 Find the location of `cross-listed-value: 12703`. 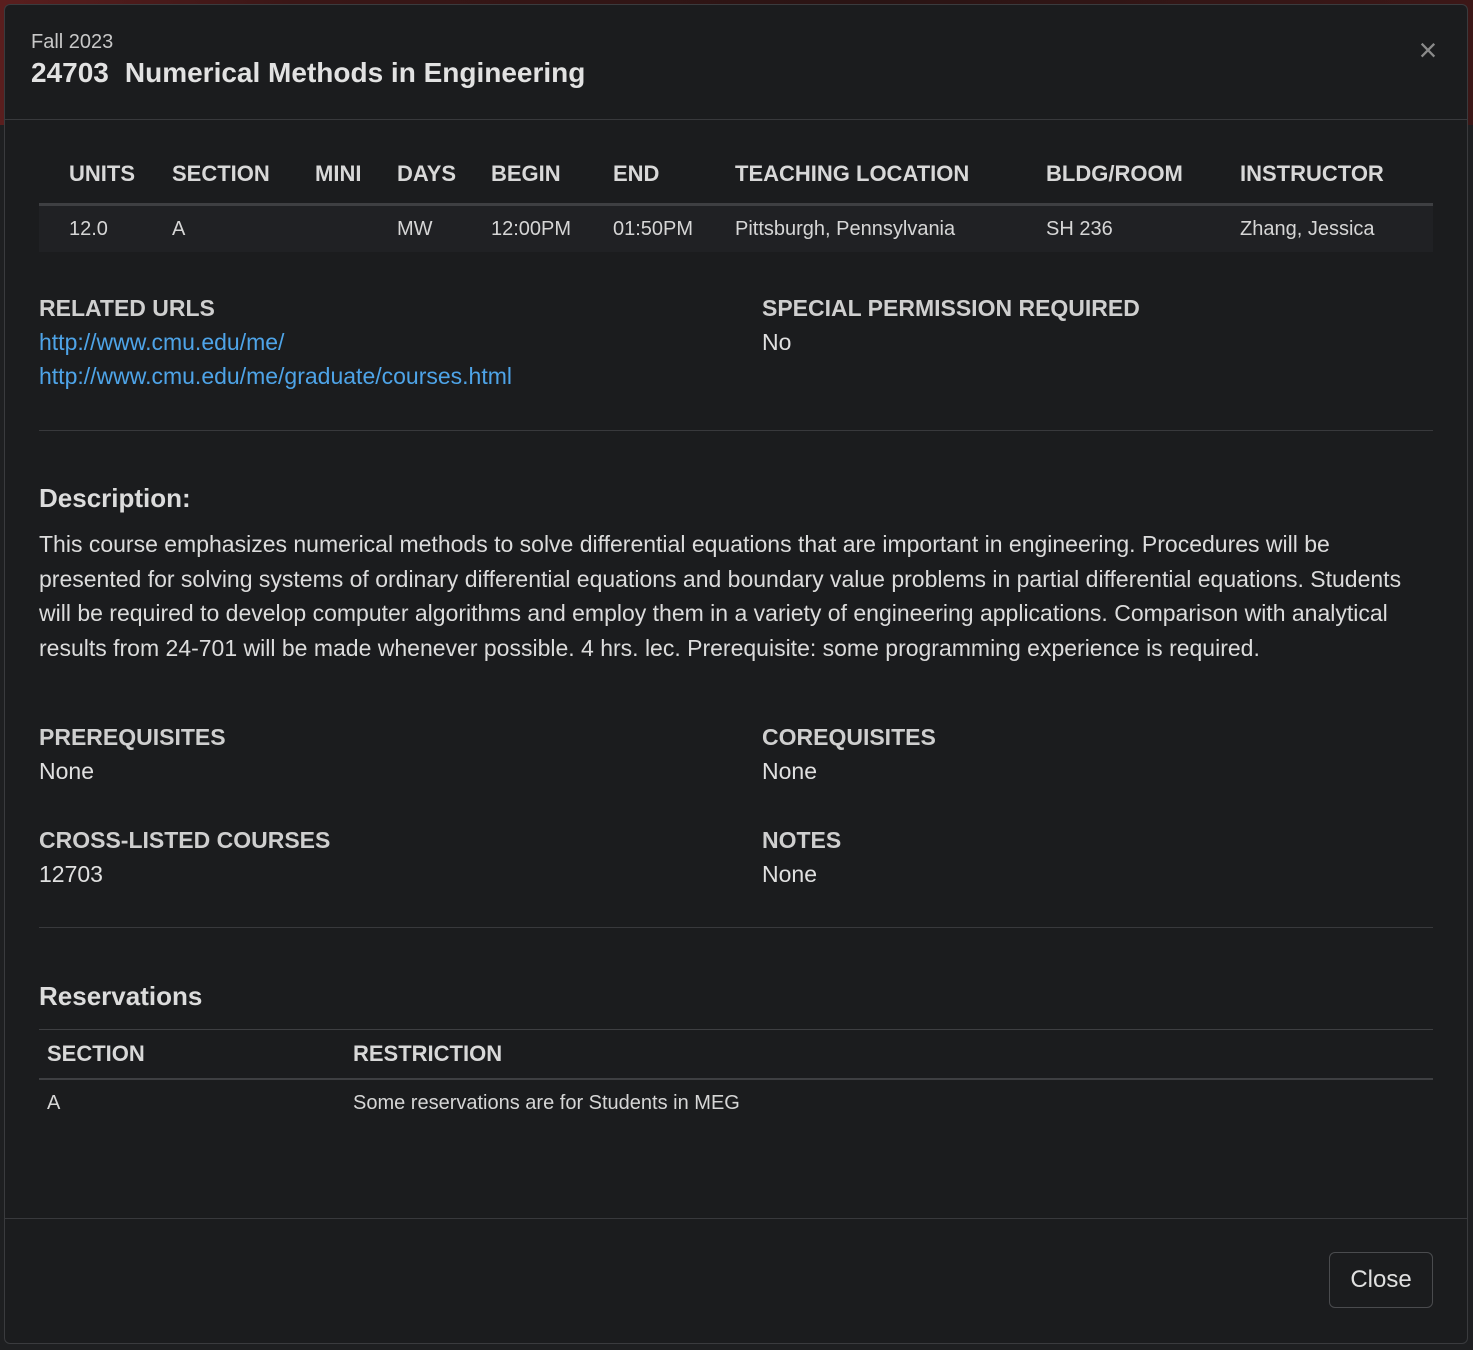

cross-listed-value: 12703 is located at coordinates (71, 874).